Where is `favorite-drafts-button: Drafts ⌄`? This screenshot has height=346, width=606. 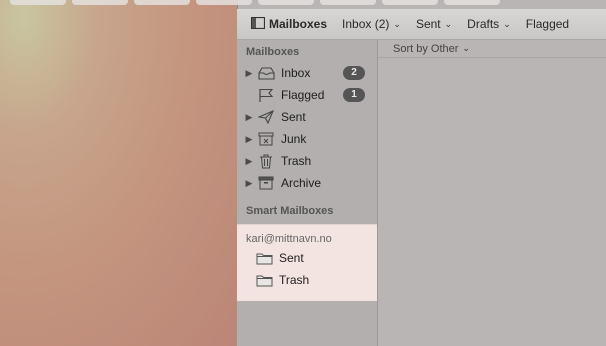 favorite-drafts-button: Drafts ⌄ is located at coordinates (489, 24).